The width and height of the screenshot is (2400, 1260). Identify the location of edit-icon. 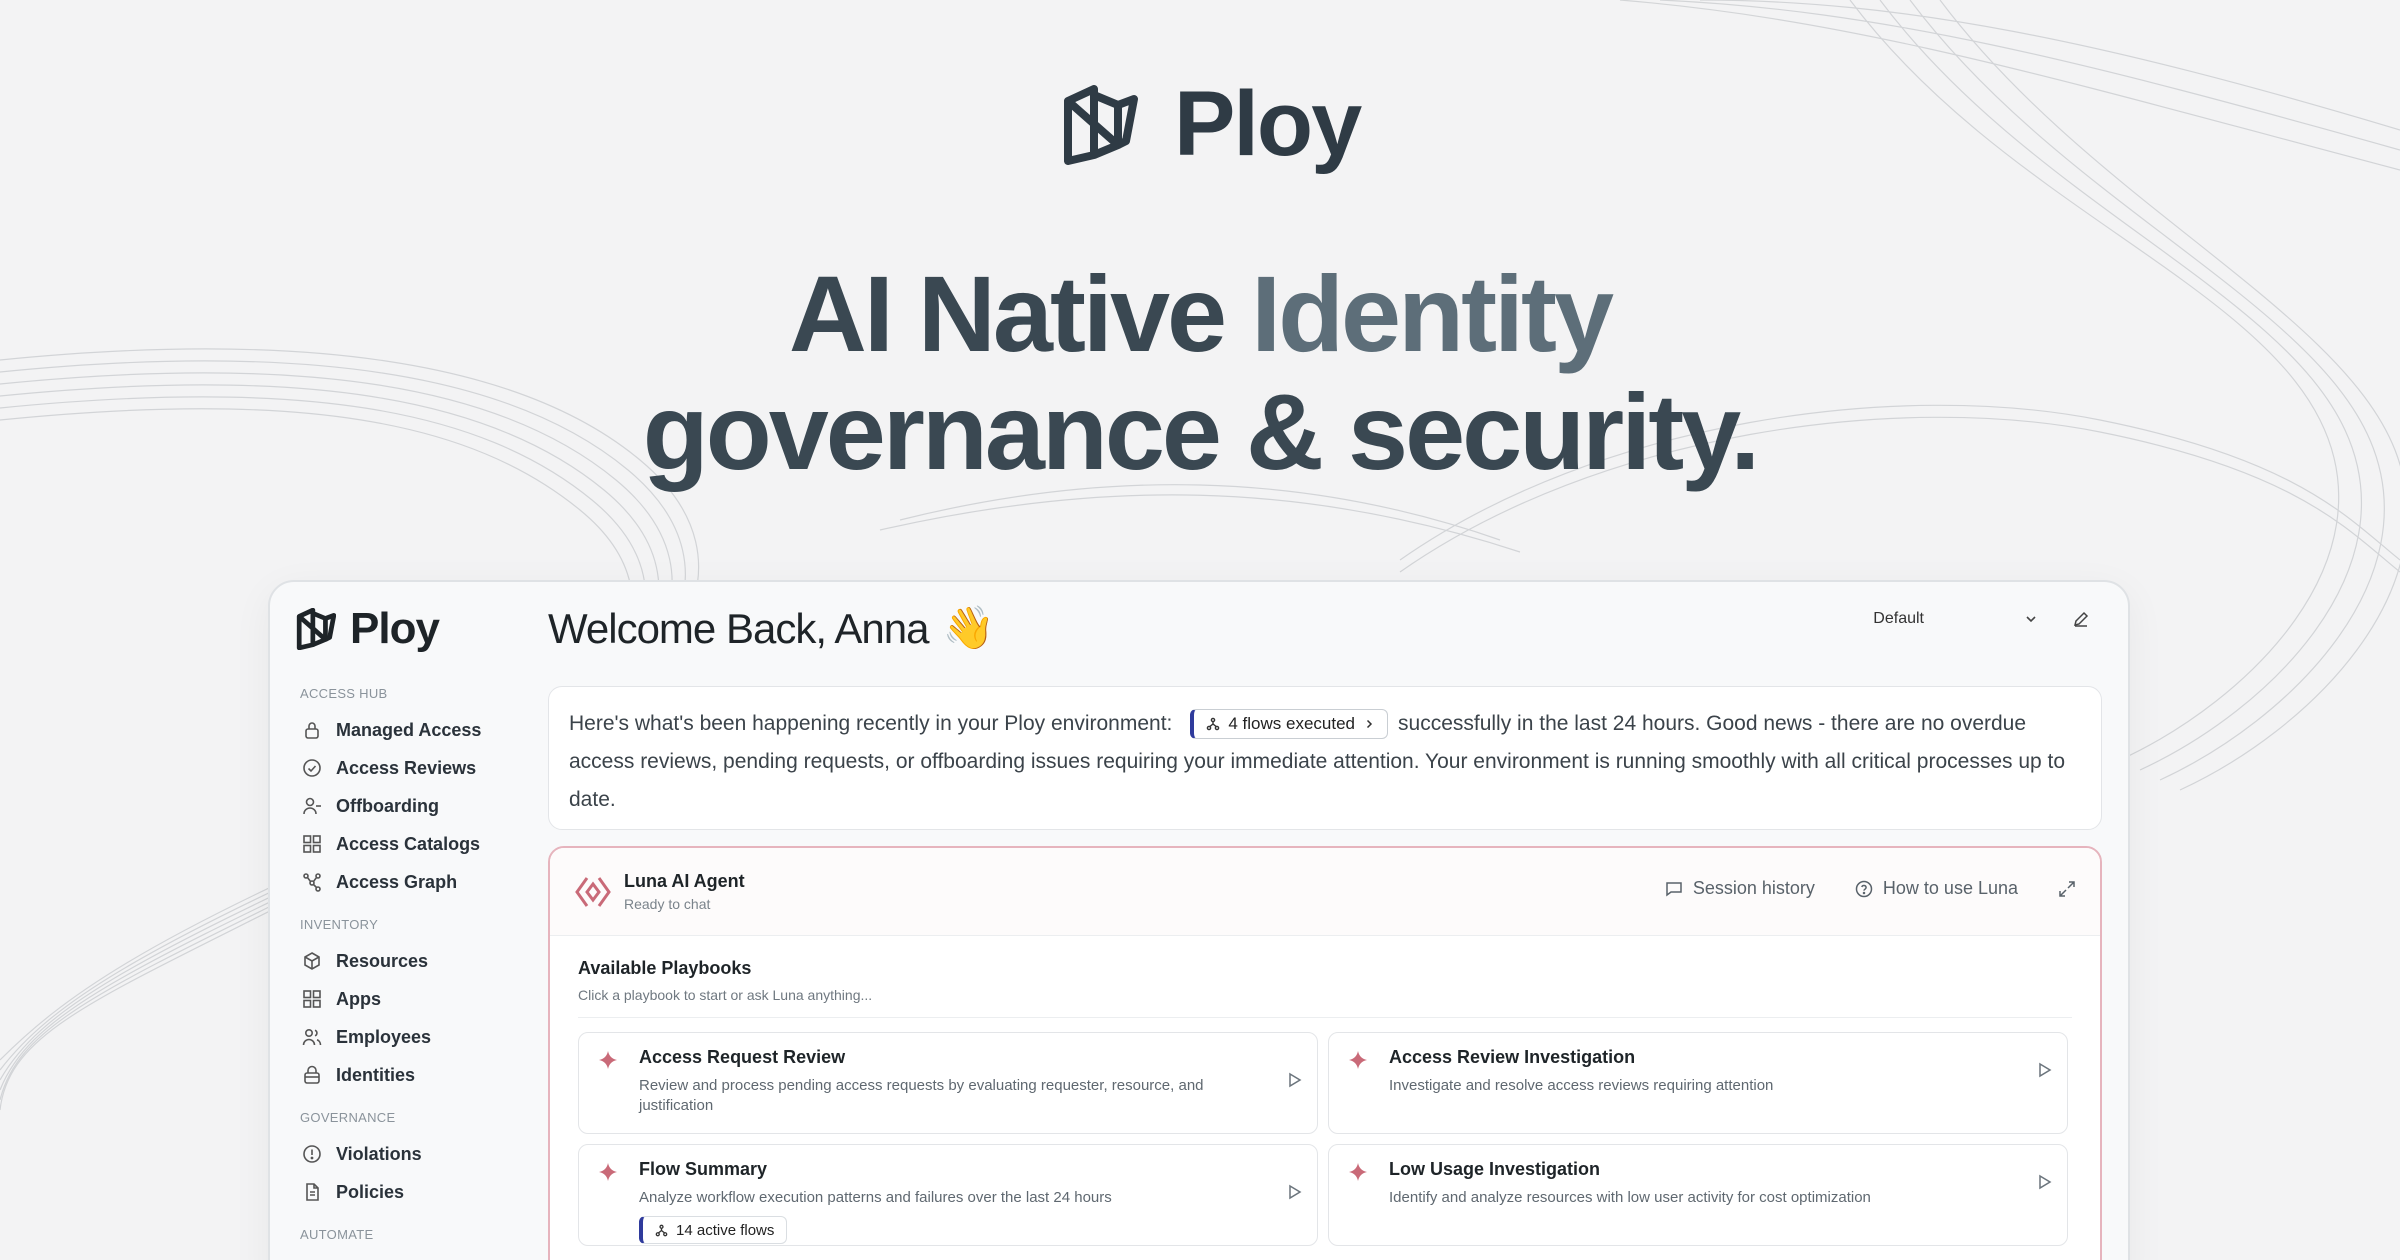
(2081, 619).